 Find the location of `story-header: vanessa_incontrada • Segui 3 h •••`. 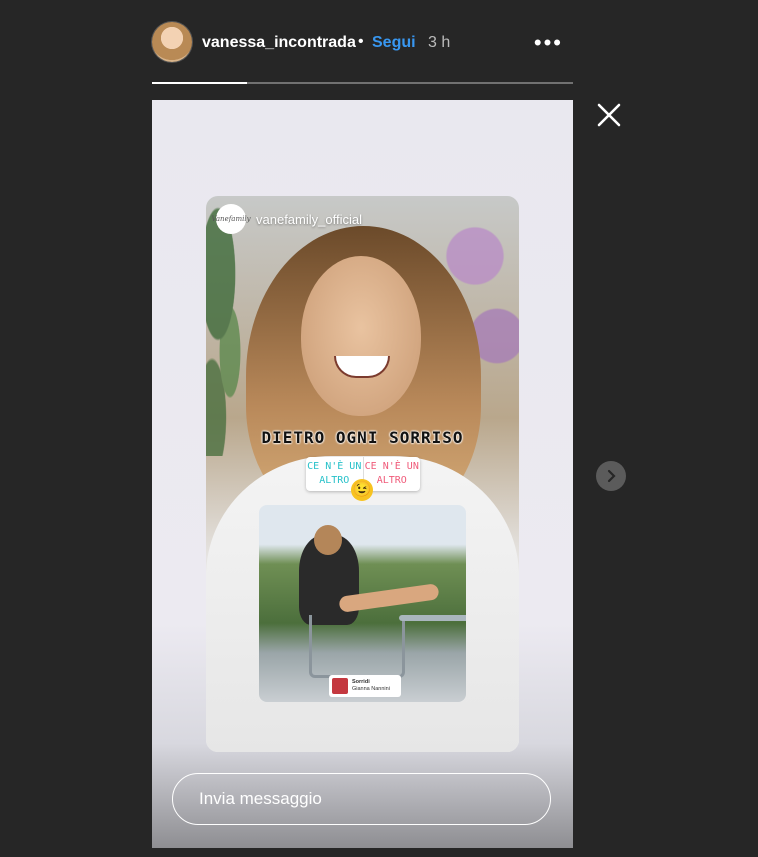

story-header: vanessa_incontrada • Segui 3 h ••• is located at coordinates (362, 44).